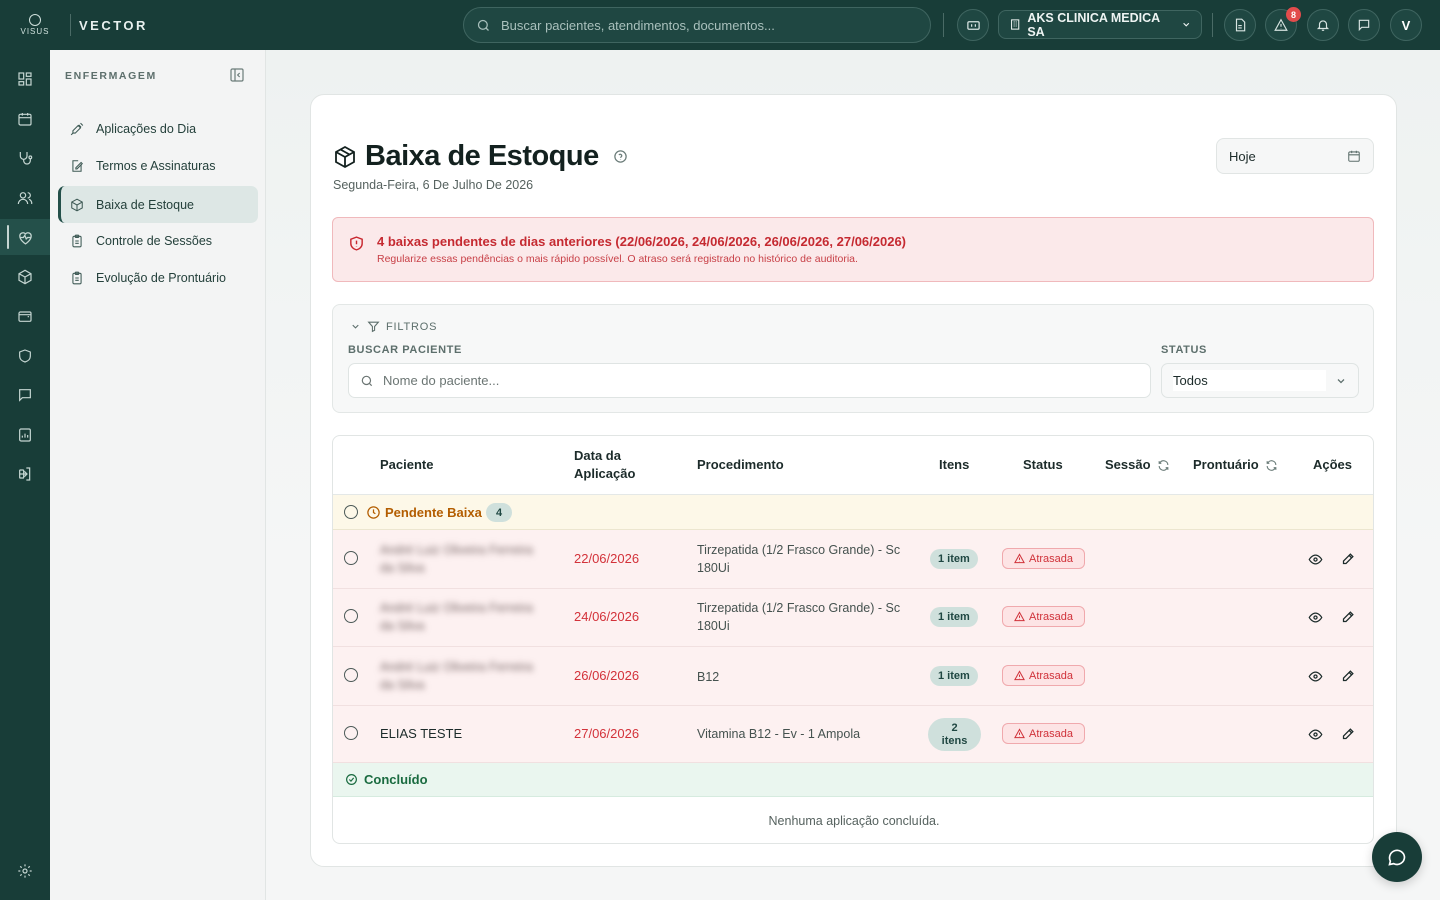 The image size is (1440, 900). I want to click on box-icon, so click(345, 156).